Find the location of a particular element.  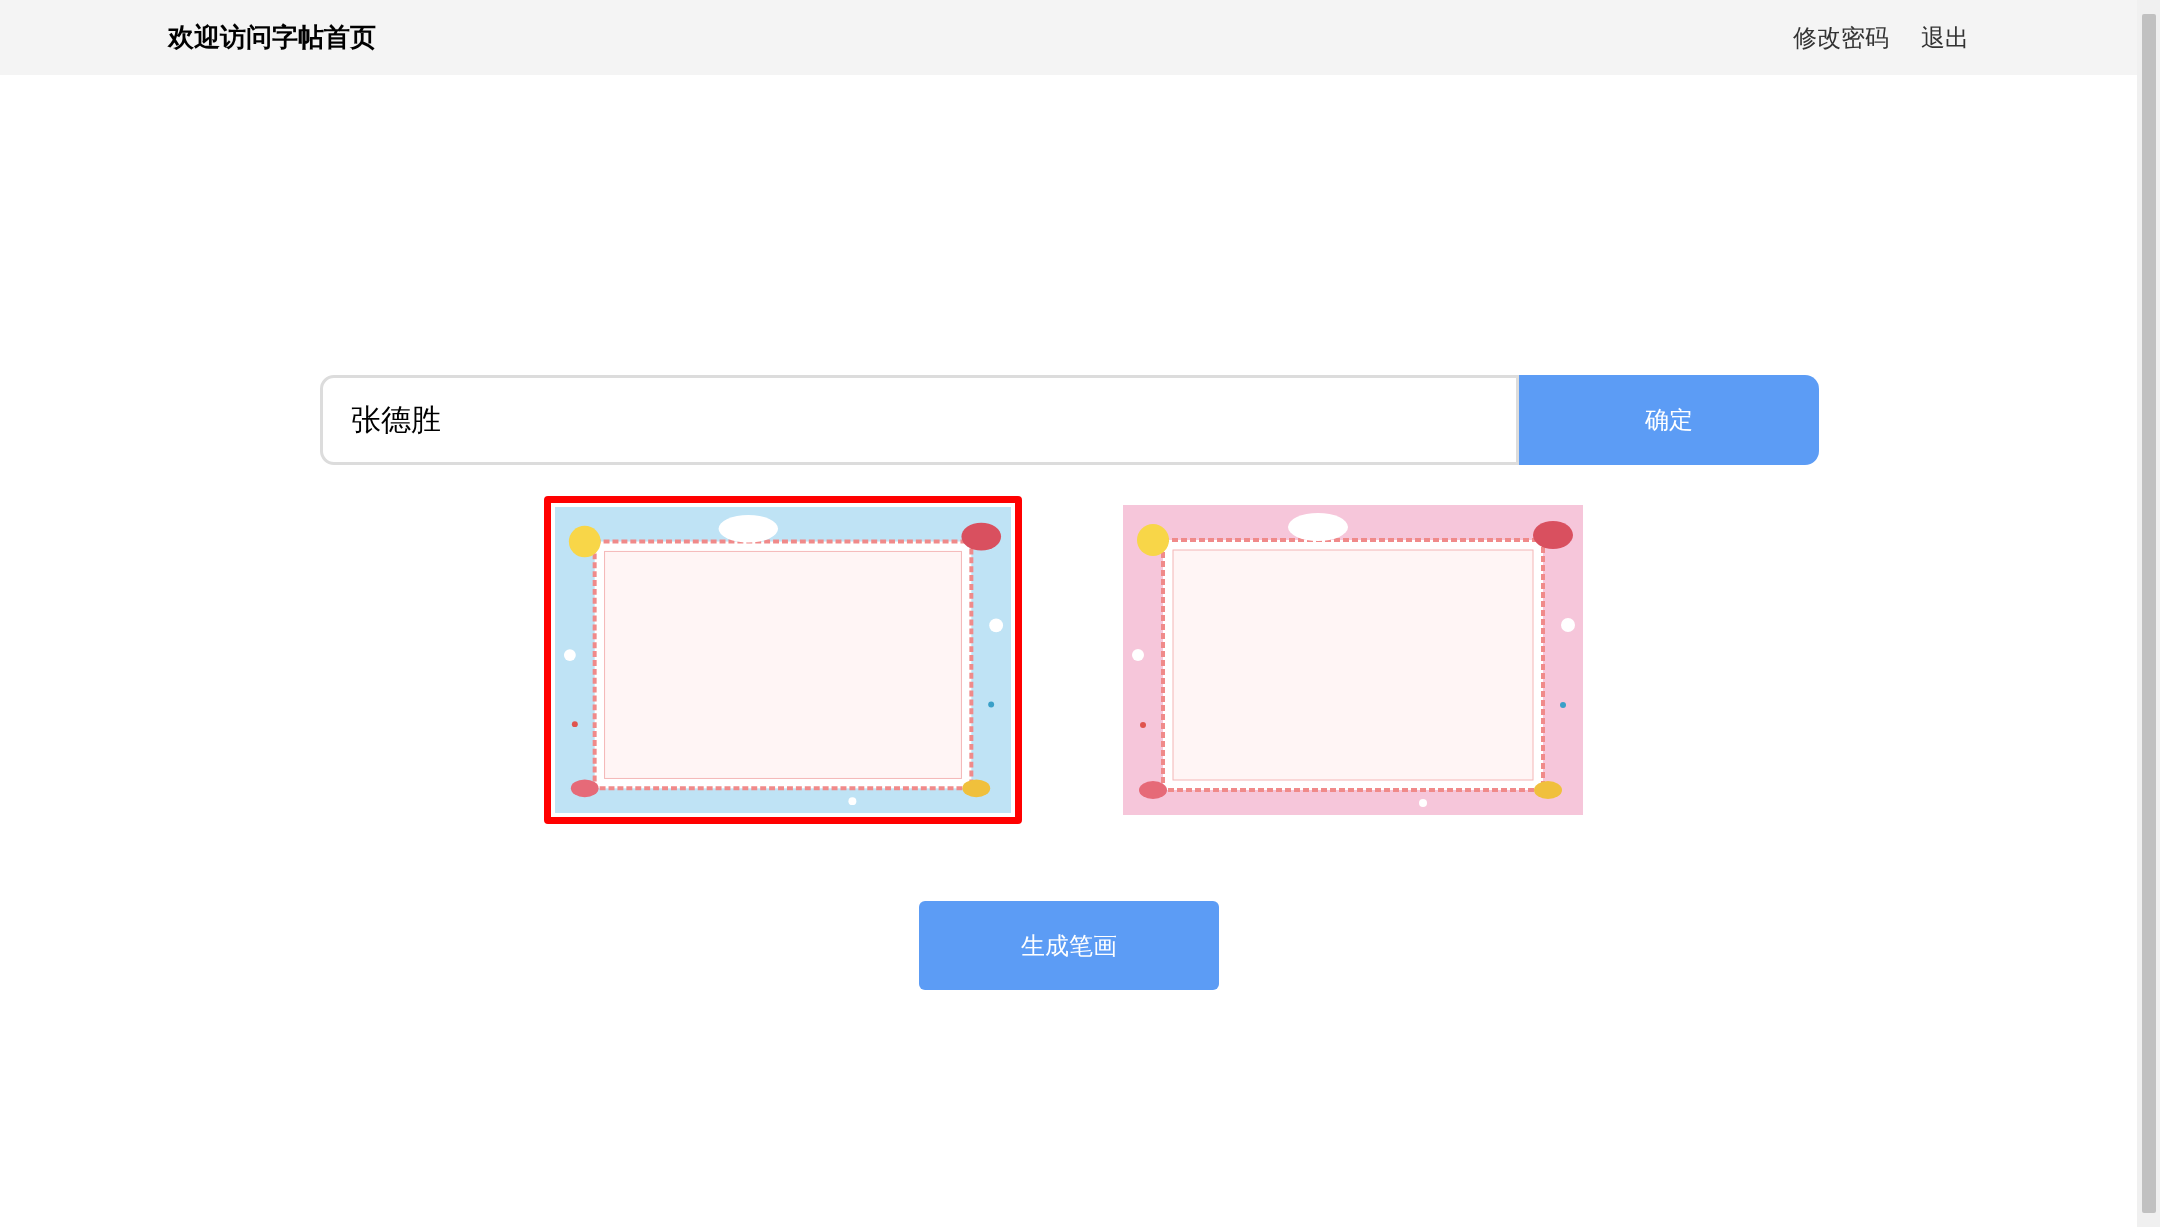

header-link: 修改密码 is located at coordinates (1841, 37).